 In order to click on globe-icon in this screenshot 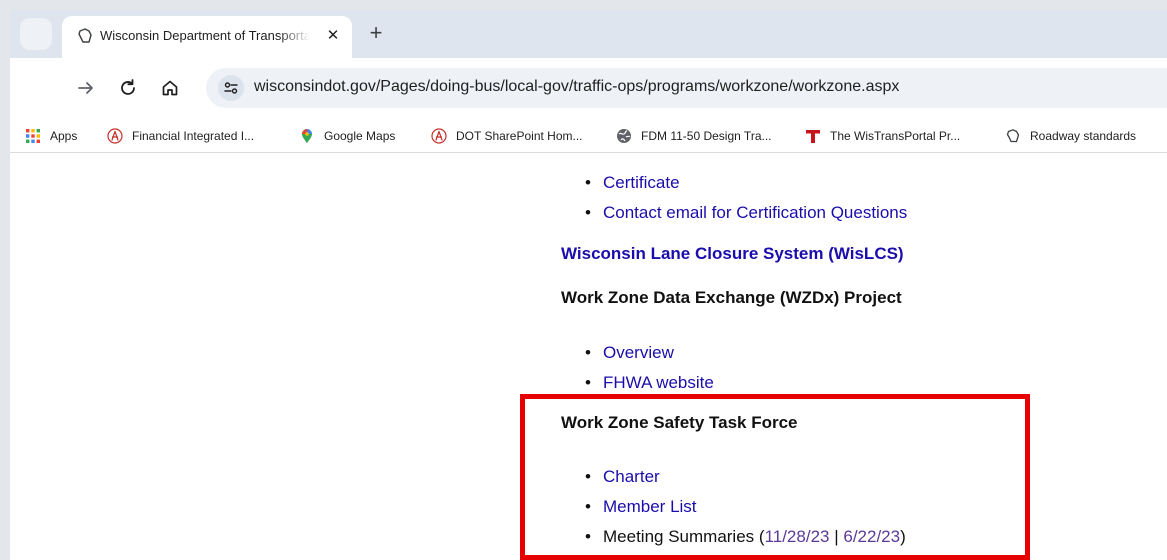, I will do `click(624, 136)`.